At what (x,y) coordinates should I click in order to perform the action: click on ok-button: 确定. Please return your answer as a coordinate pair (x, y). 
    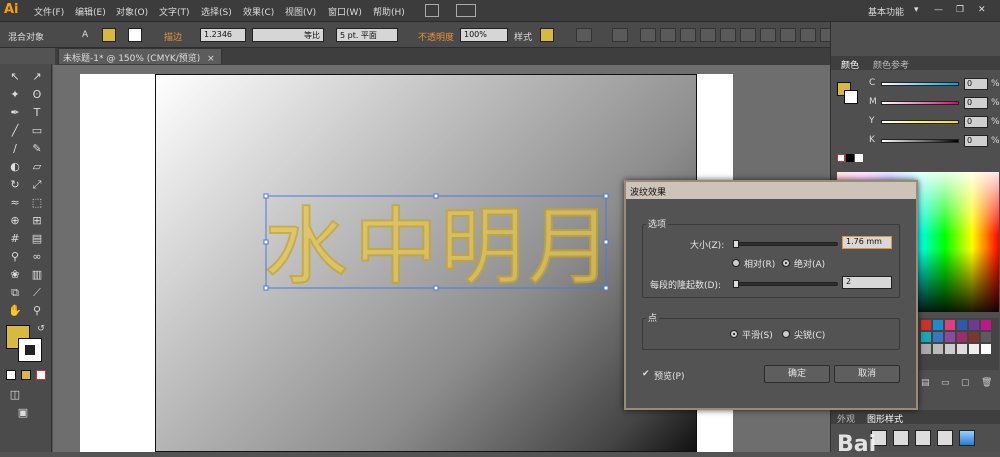
    Looking at the image, I should click on (797, 374).